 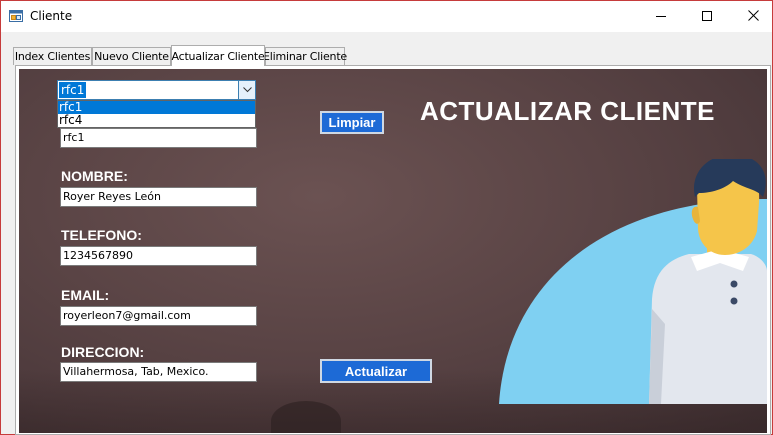 I want to click on close-button, so click(x=751, y=16).